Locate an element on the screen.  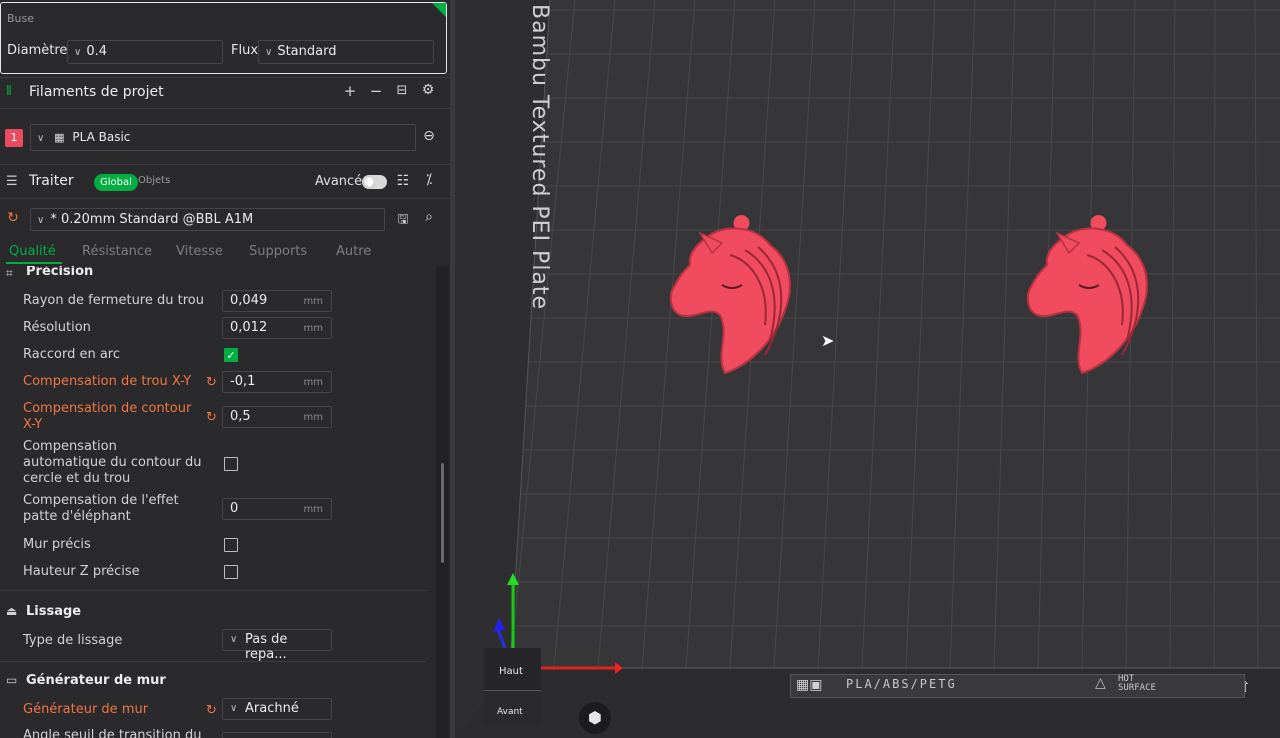
more-options-icon: ⊖ is located at coordinates (429, 136).